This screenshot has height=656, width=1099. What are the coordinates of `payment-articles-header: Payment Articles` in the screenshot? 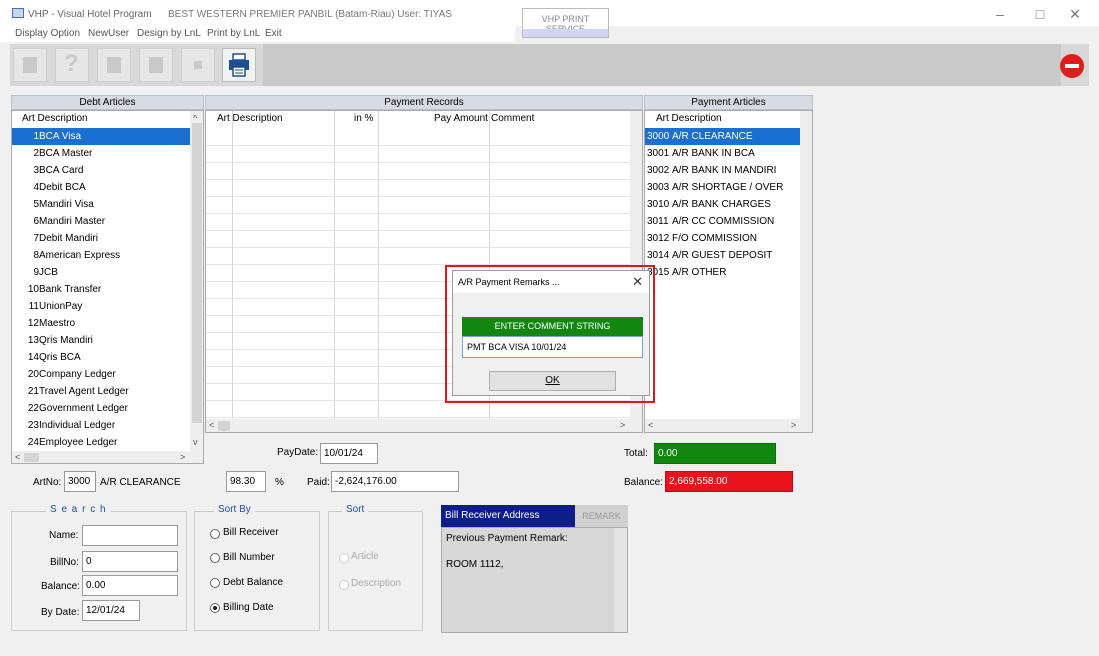 It's located at (728, 102).